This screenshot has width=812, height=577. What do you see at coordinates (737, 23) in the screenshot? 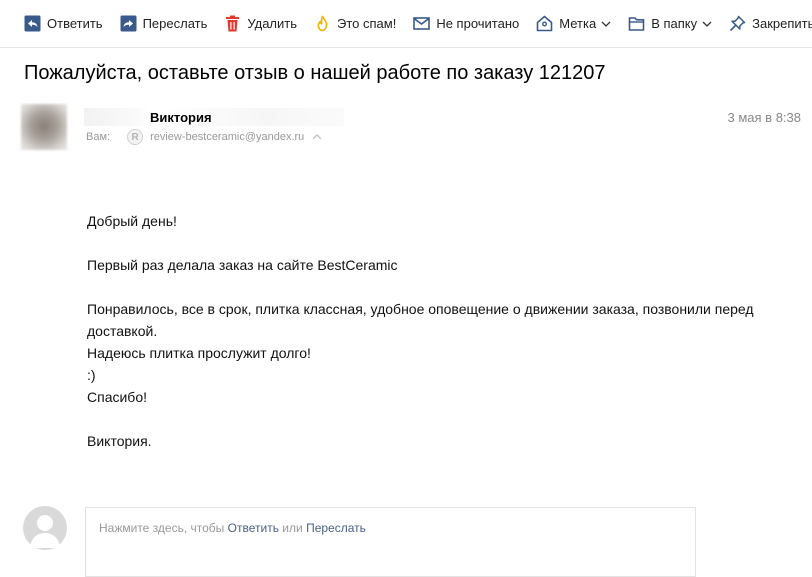
I see `pin-icon` at bounding box center [737, 23].